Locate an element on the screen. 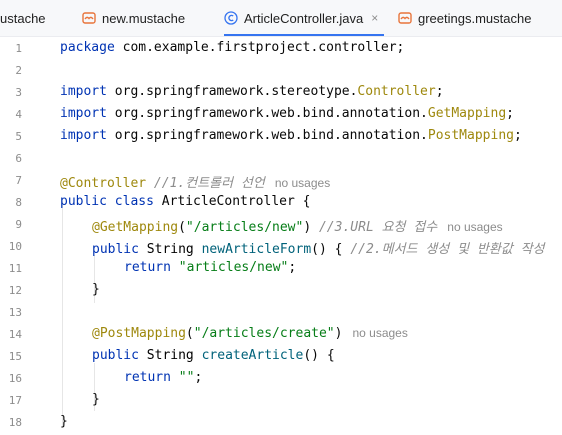 The height and width of the screenshot is (435, 562). code-line-17: } is located at coordinates (96, 399).